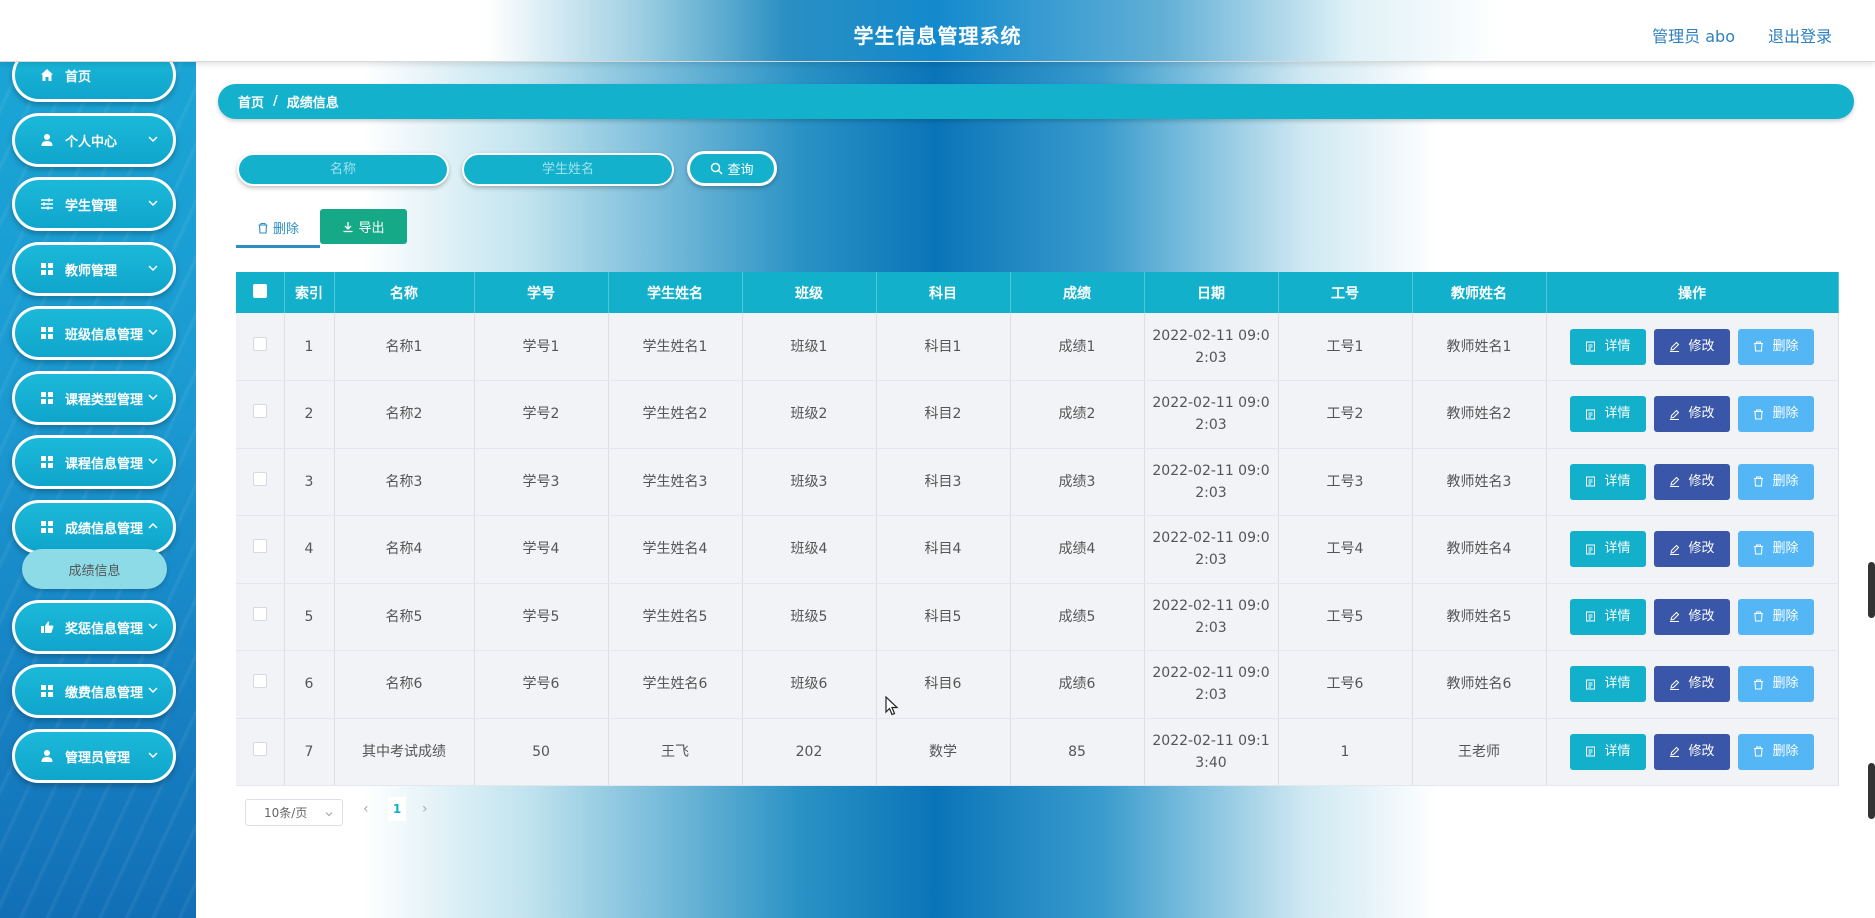 This screenshot has width=1875, height=918. I want to click on page-size-select: 10条/页, so click(294, 812).